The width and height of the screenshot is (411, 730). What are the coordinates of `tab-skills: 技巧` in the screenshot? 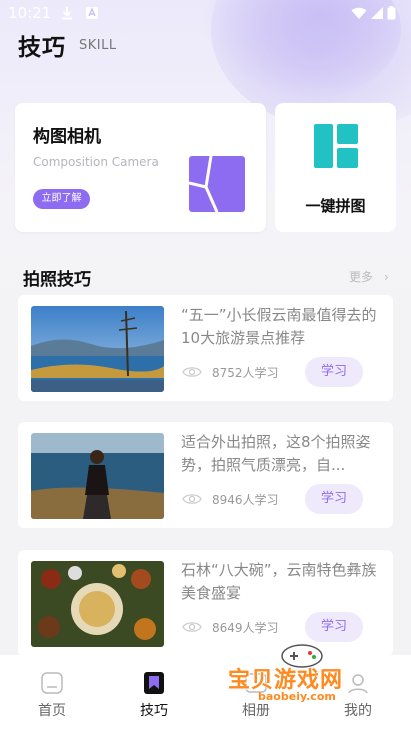 It's located at (154, 692).